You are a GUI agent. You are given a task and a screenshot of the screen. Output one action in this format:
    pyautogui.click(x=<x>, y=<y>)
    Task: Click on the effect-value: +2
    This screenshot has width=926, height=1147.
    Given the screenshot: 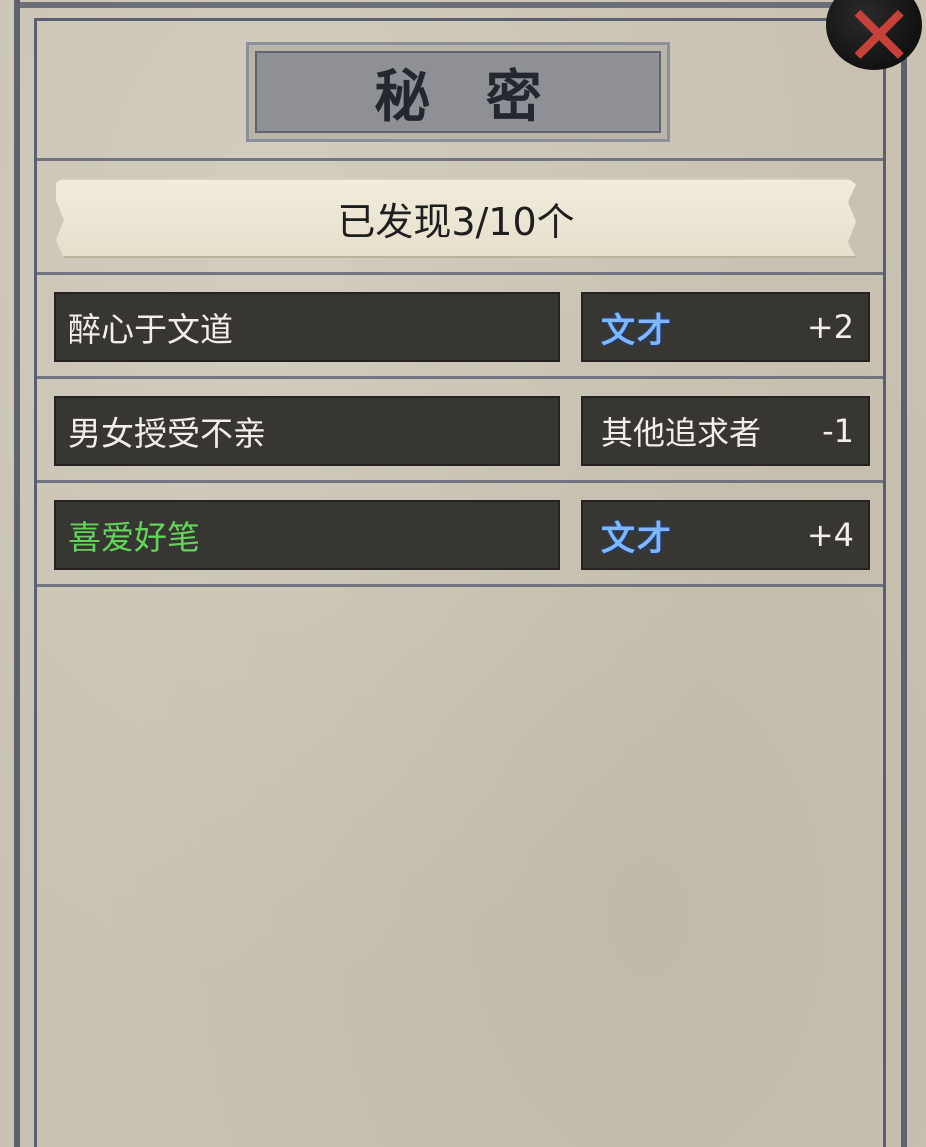 What is the action you would take?
    pyautogui.click(x=830, y=327)
    